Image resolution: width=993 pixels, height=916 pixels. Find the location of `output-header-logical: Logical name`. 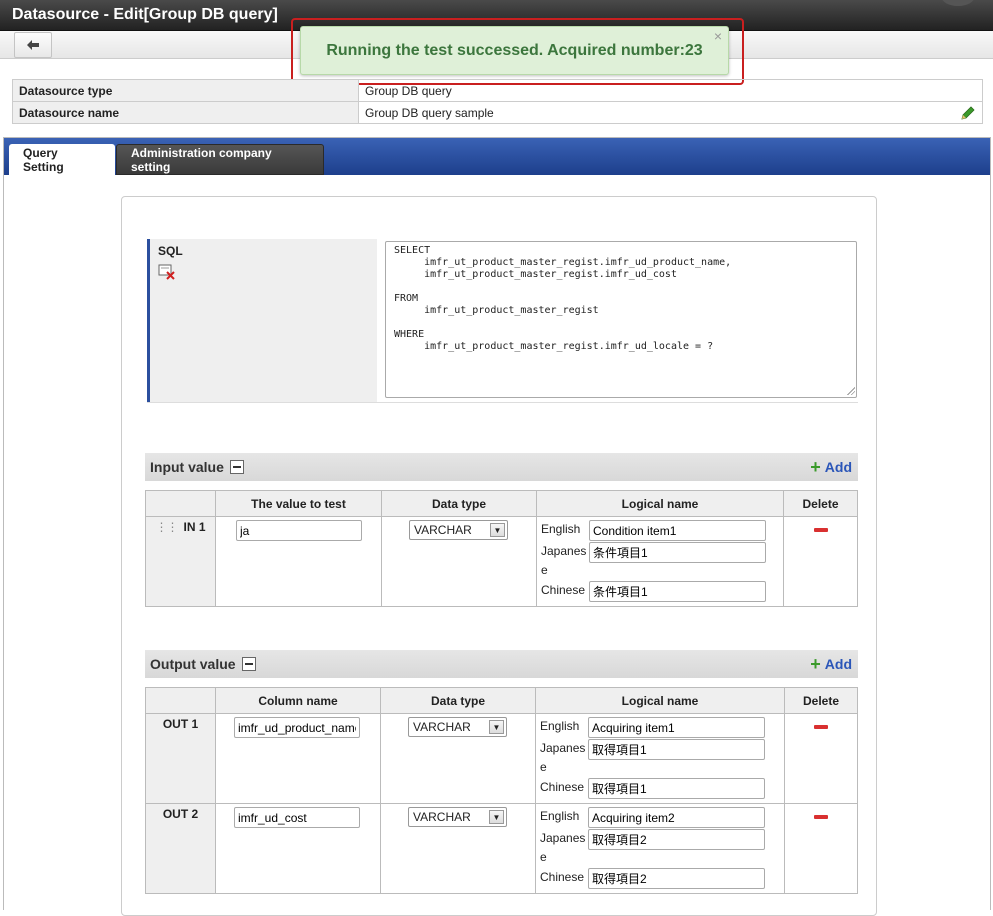

output-header-logical: Logical name is located at coordinates (660, 700).